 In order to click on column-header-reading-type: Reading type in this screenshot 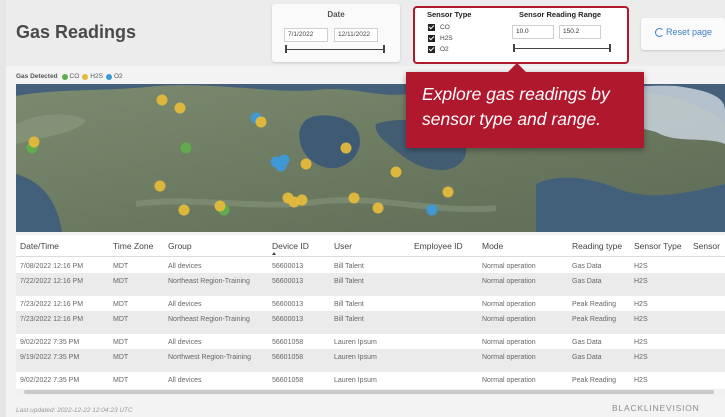, I will do `click(597, 246)`.